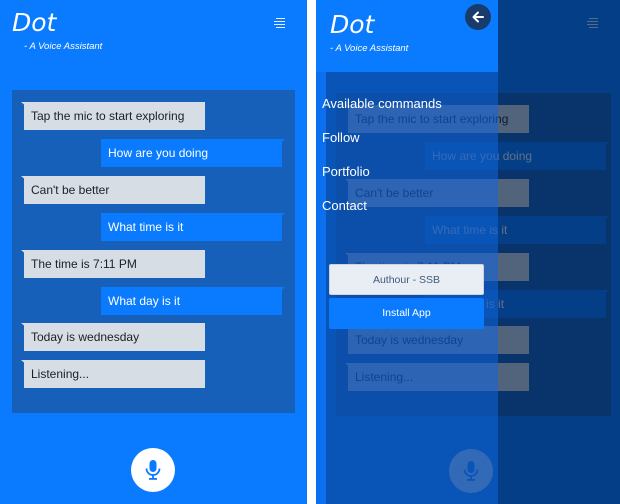 The width and height of the screenshot is (620, 504). What do you see at coordinates (382, 103) in the screenshot?
I see `nav-item-available-commands: Available commands` at bounding box center [382, 103].